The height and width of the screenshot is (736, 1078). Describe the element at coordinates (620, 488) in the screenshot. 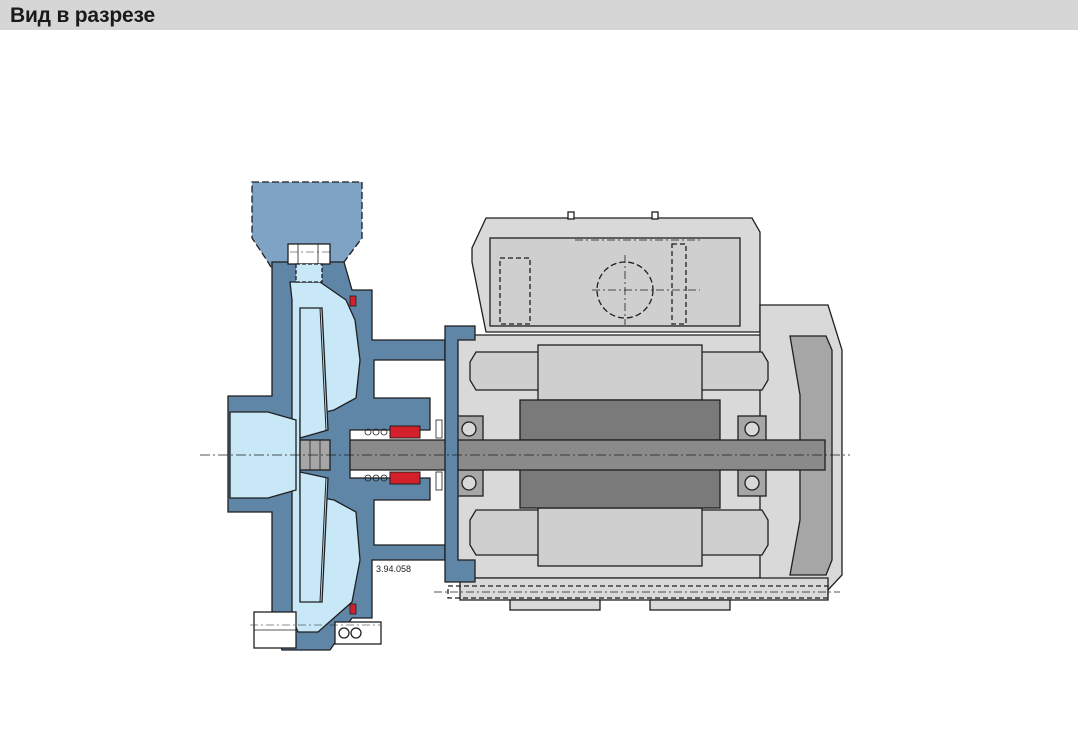

I see `rotor-lower` at that location.